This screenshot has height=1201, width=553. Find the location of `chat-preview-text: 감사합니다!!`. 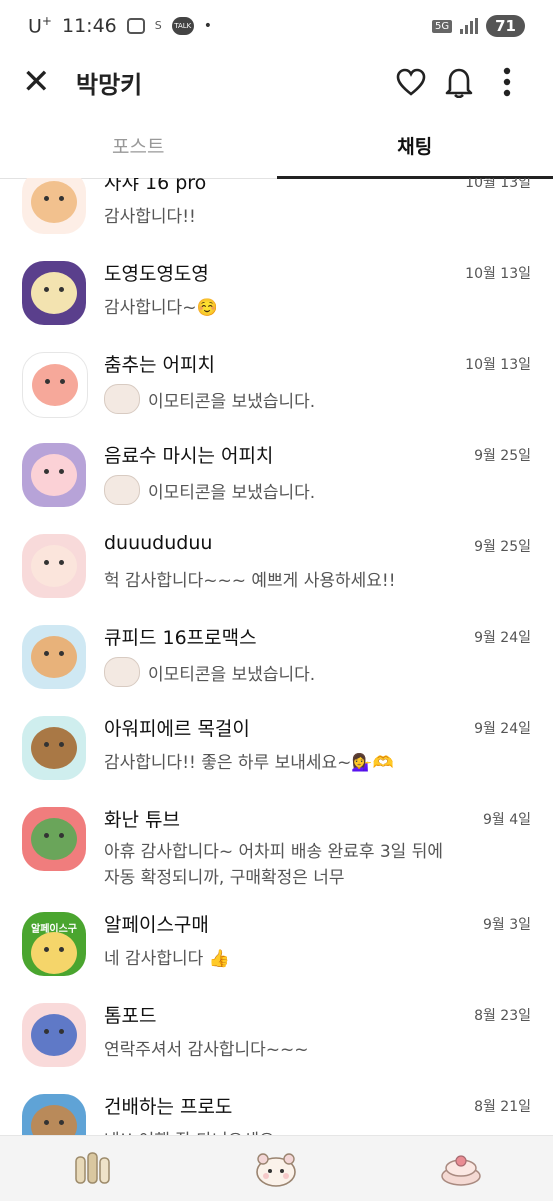

chat-preview-text: 감사합니다!! is located at coordinates (150, 214).